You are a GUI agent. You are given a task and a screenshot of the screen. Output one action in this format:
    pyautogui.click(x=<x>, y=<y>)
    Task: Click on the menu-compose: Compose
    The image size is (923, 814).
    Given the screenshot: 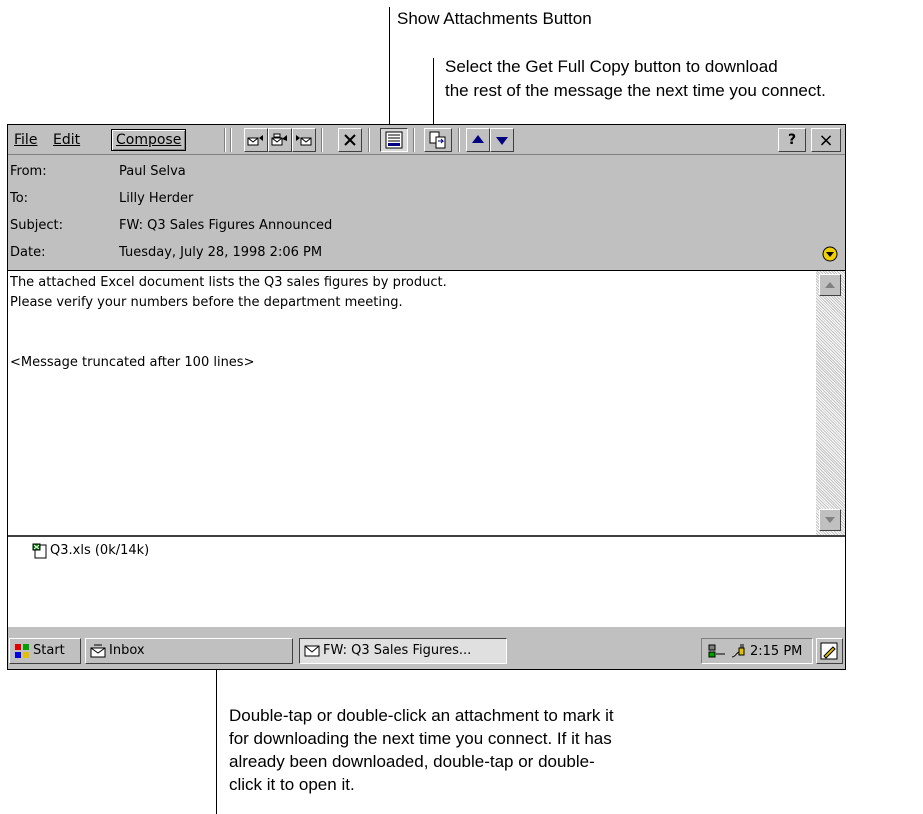 What is the action you would take?
    pyautogui.click(x=149, y=140)
    